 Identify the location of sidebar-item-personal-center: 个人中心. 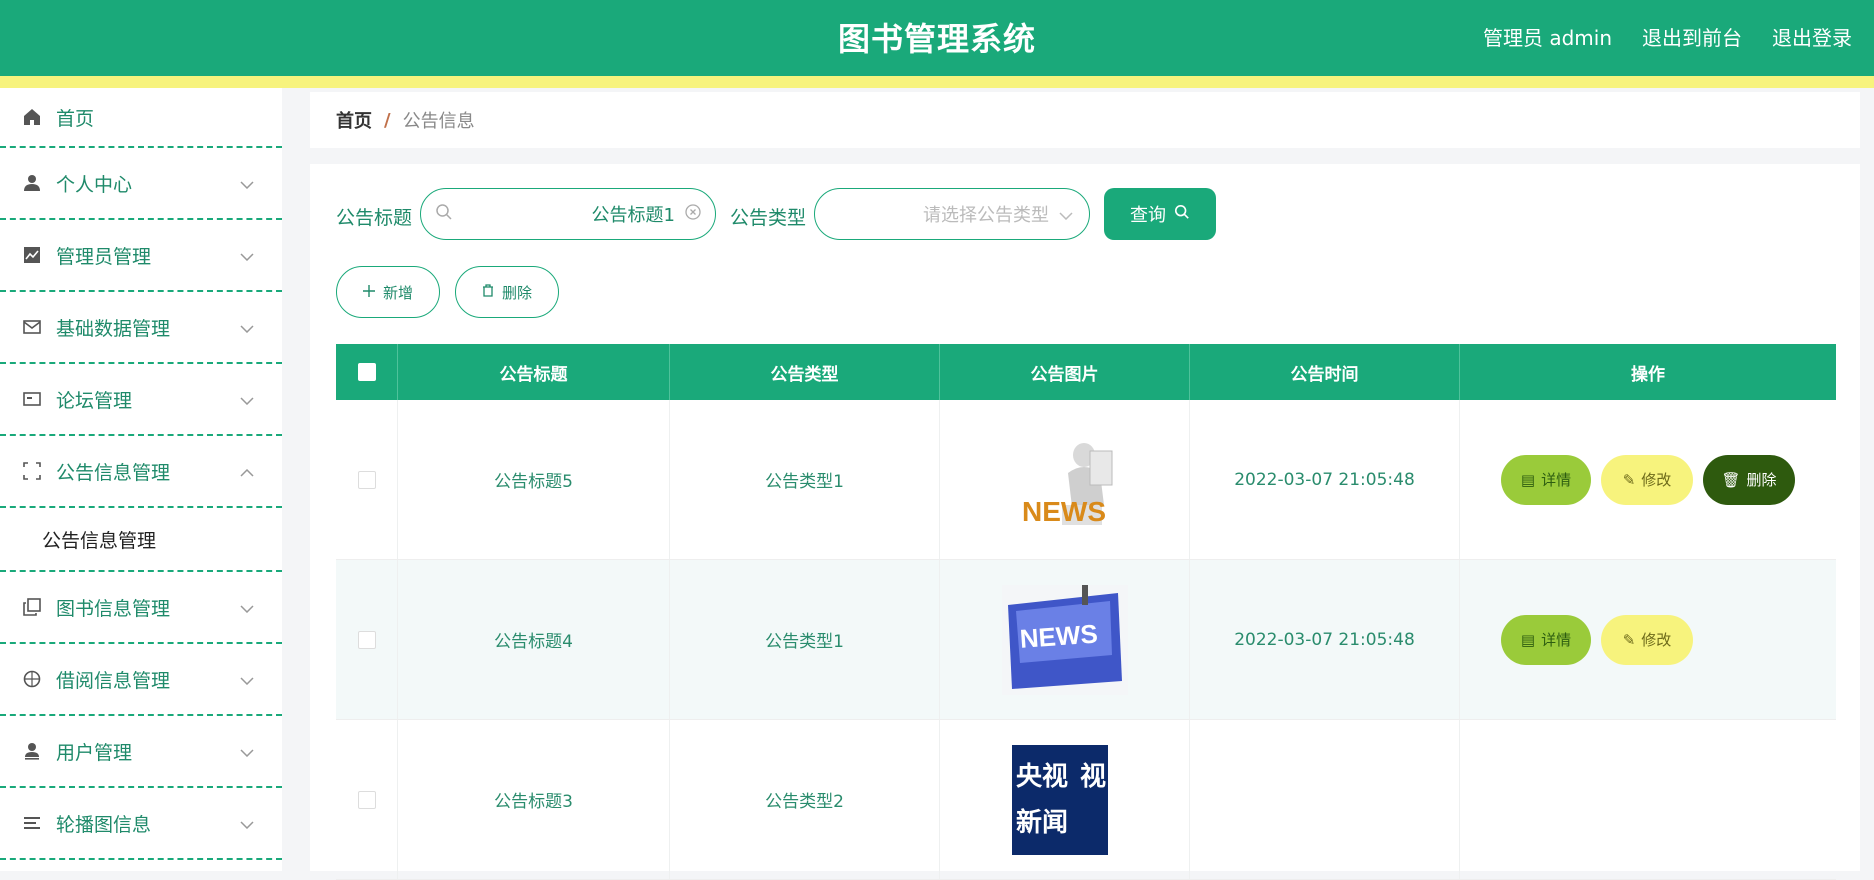
(141, 184).